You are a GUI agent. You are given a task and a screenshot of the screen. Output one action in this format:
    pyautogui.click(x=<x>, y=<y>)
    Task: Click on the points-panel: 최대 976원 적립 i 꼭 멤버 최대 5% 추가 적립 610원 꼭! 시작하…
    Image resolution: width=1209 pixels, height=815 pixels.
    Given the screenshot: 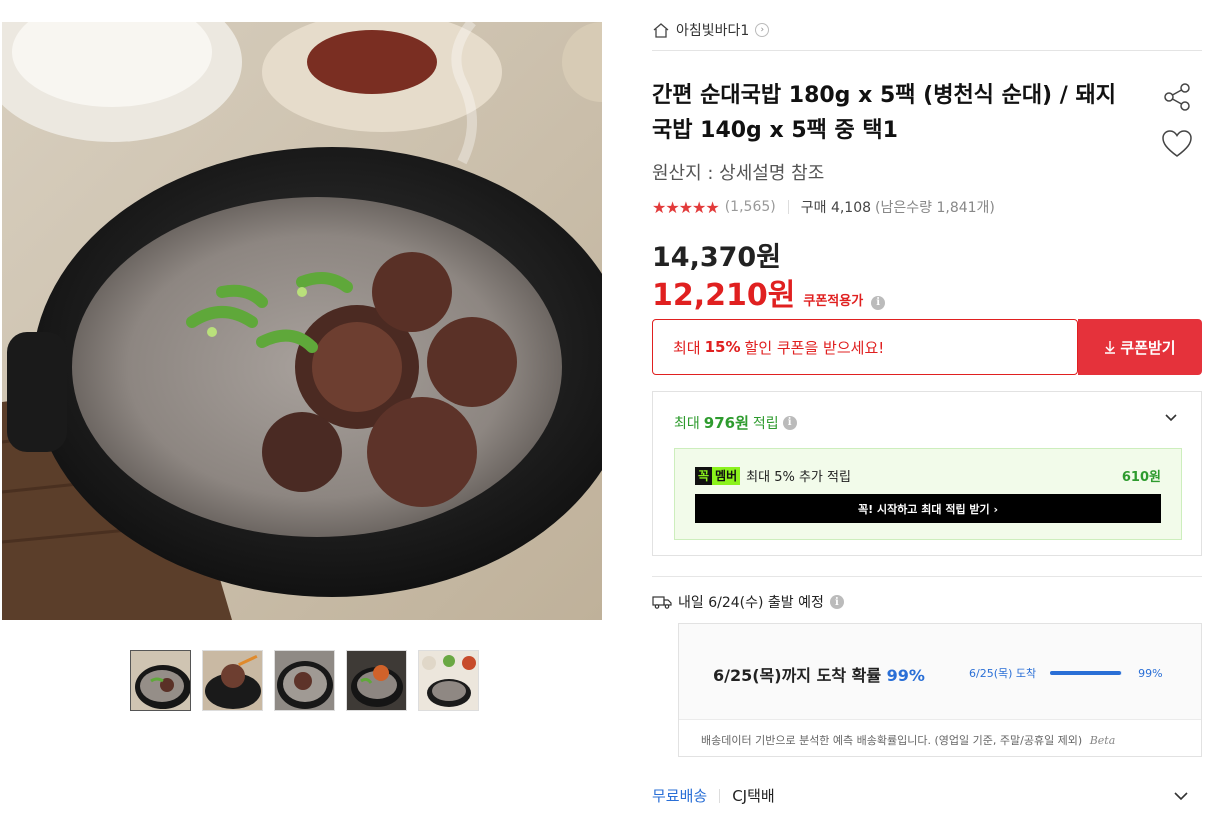 What is the action you would take?
    pyautogui.click(x=927, y=473)
    